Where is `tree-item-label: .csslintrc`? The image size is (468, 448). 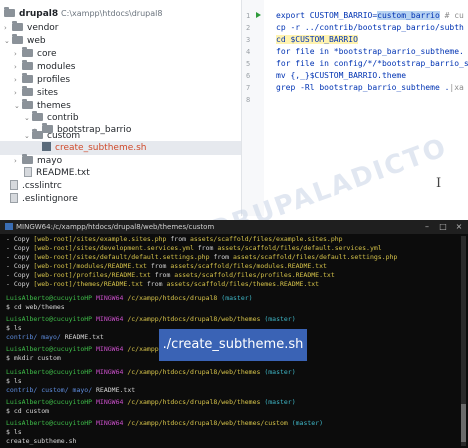
tree-item-label: .csslintrc is located at coordinates (42, 186).